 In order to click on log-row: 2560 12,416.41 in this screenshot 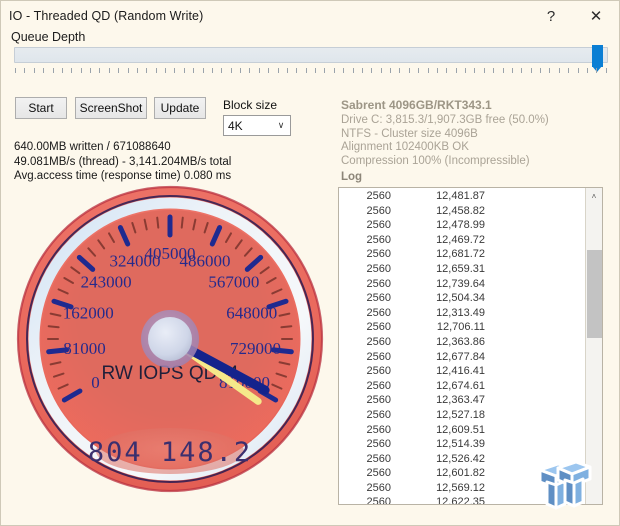, I will do `click(461, 371)`.